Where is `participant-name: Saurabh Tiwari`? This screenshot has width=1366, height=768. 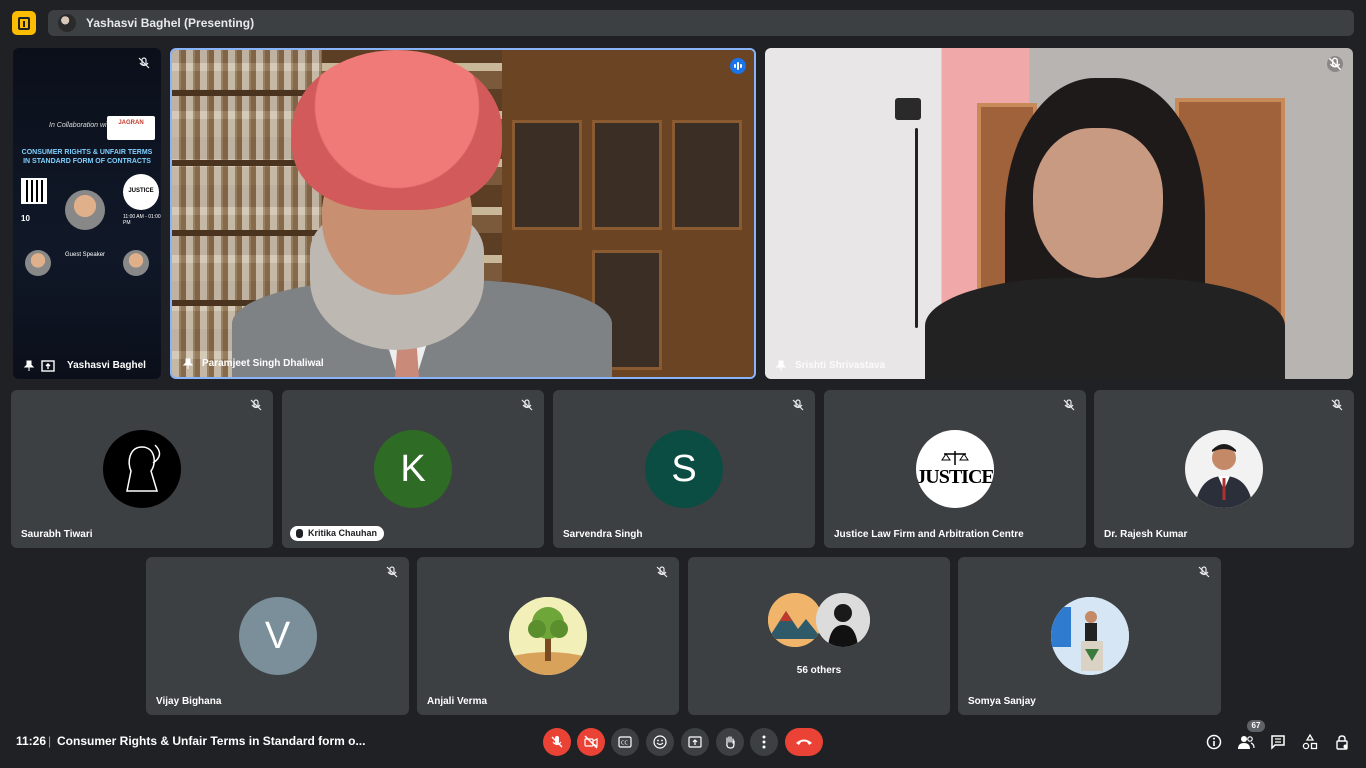 participant-name: Saurabh Tiwari is located at coordinates (57, 534).